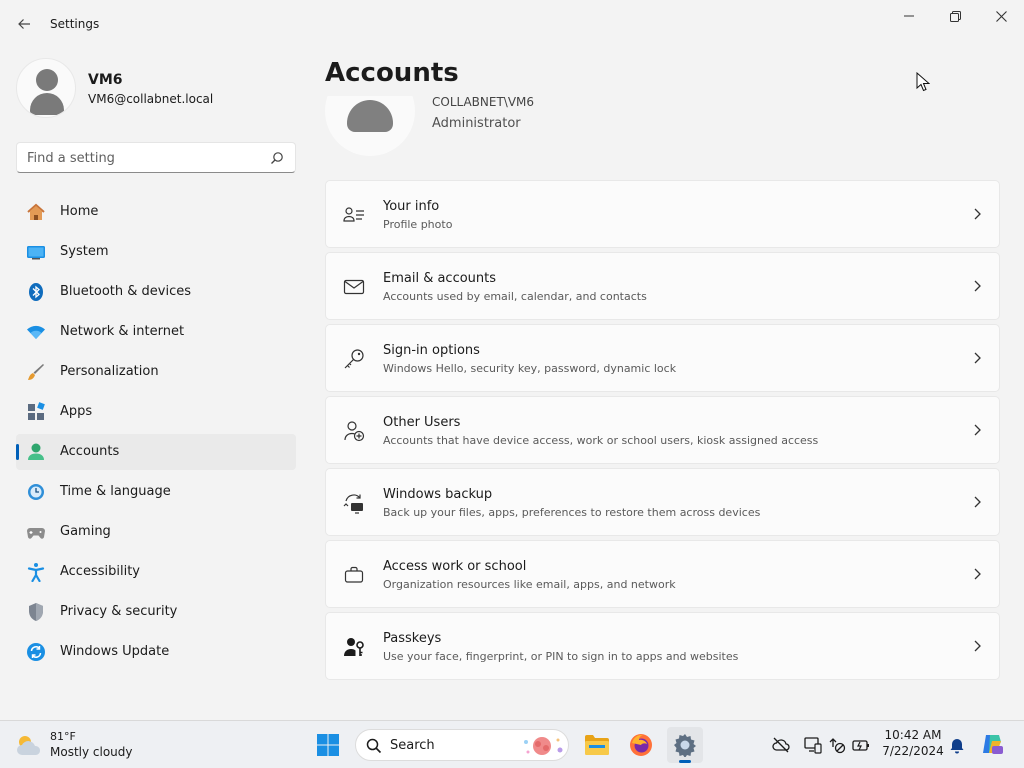  What do you see at coordinates (36, 372) in the screenshot?
I see `brush-icon` at bounding box center [36, 372].